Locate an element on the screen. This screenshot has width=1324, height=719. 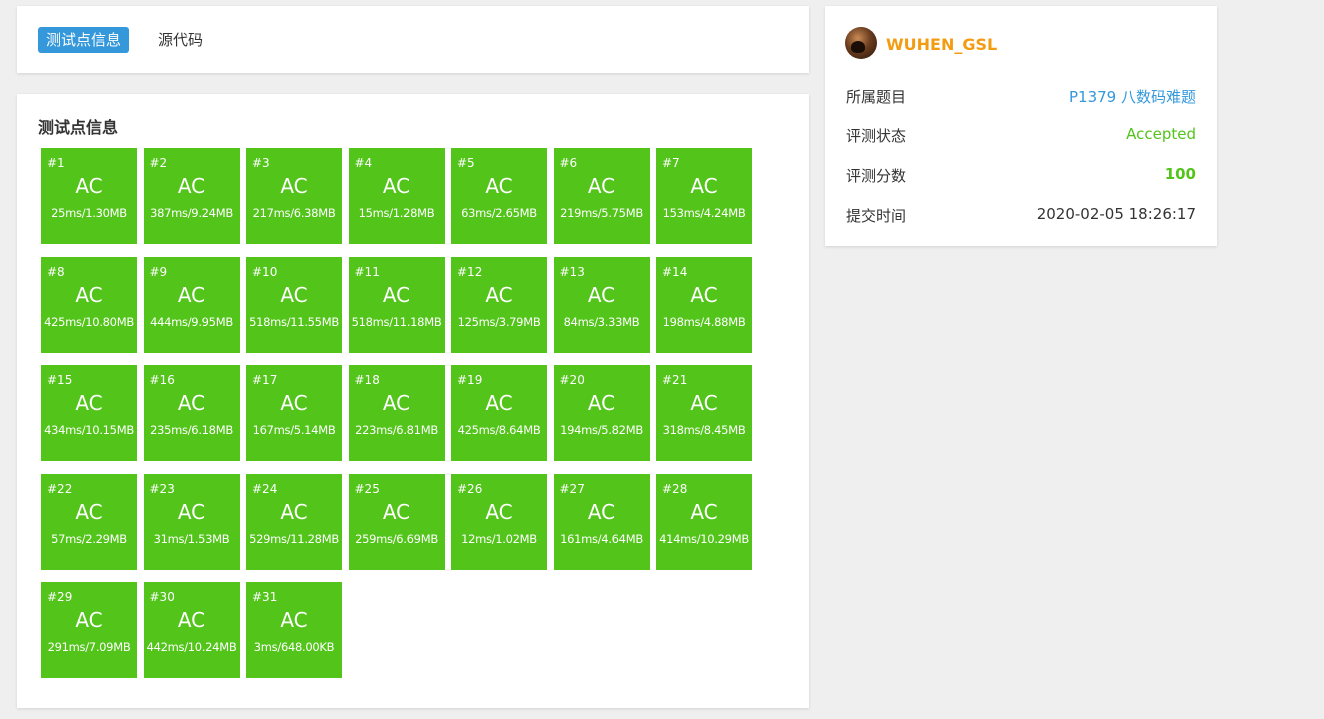
testcase-tile: #30 AC 442ms/10.24MB is located at coordinates (191, 630).